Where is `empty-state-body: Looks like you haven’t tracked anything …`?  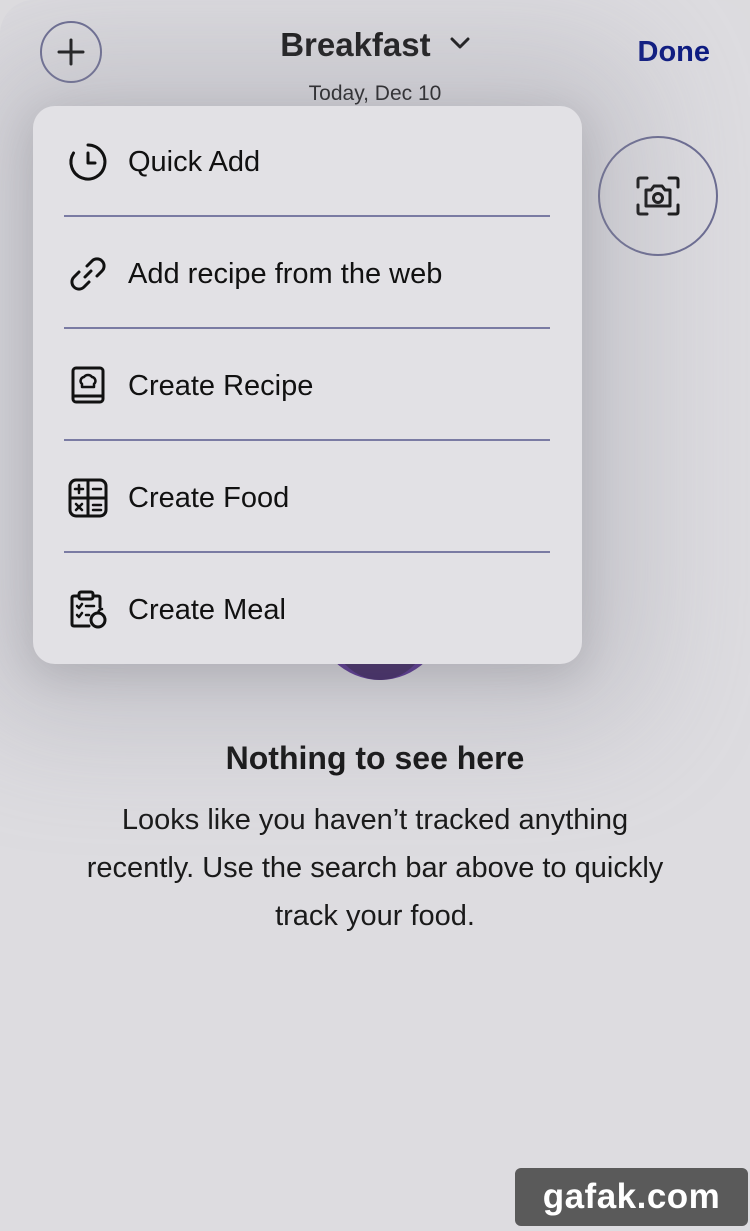
empty-state-body: Looks like you haven’t tracked anything … is located at coordinates (375, 868).